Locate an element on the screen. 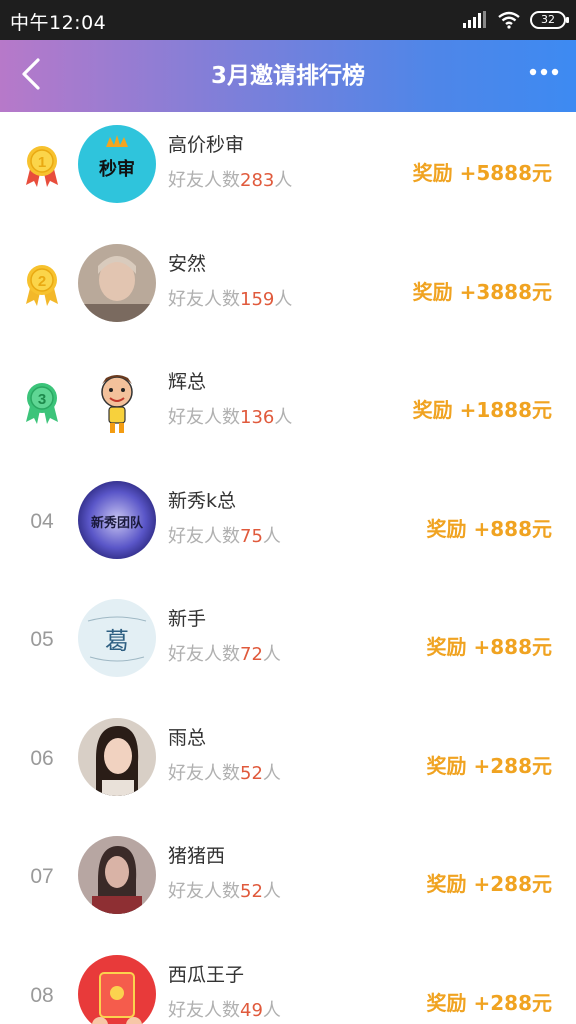 The width and height of the screenshot is (576, 1024). list-item: 05 葛 新手 好友人数72人 奖励 +888元 is located at coordinates (288, 645).